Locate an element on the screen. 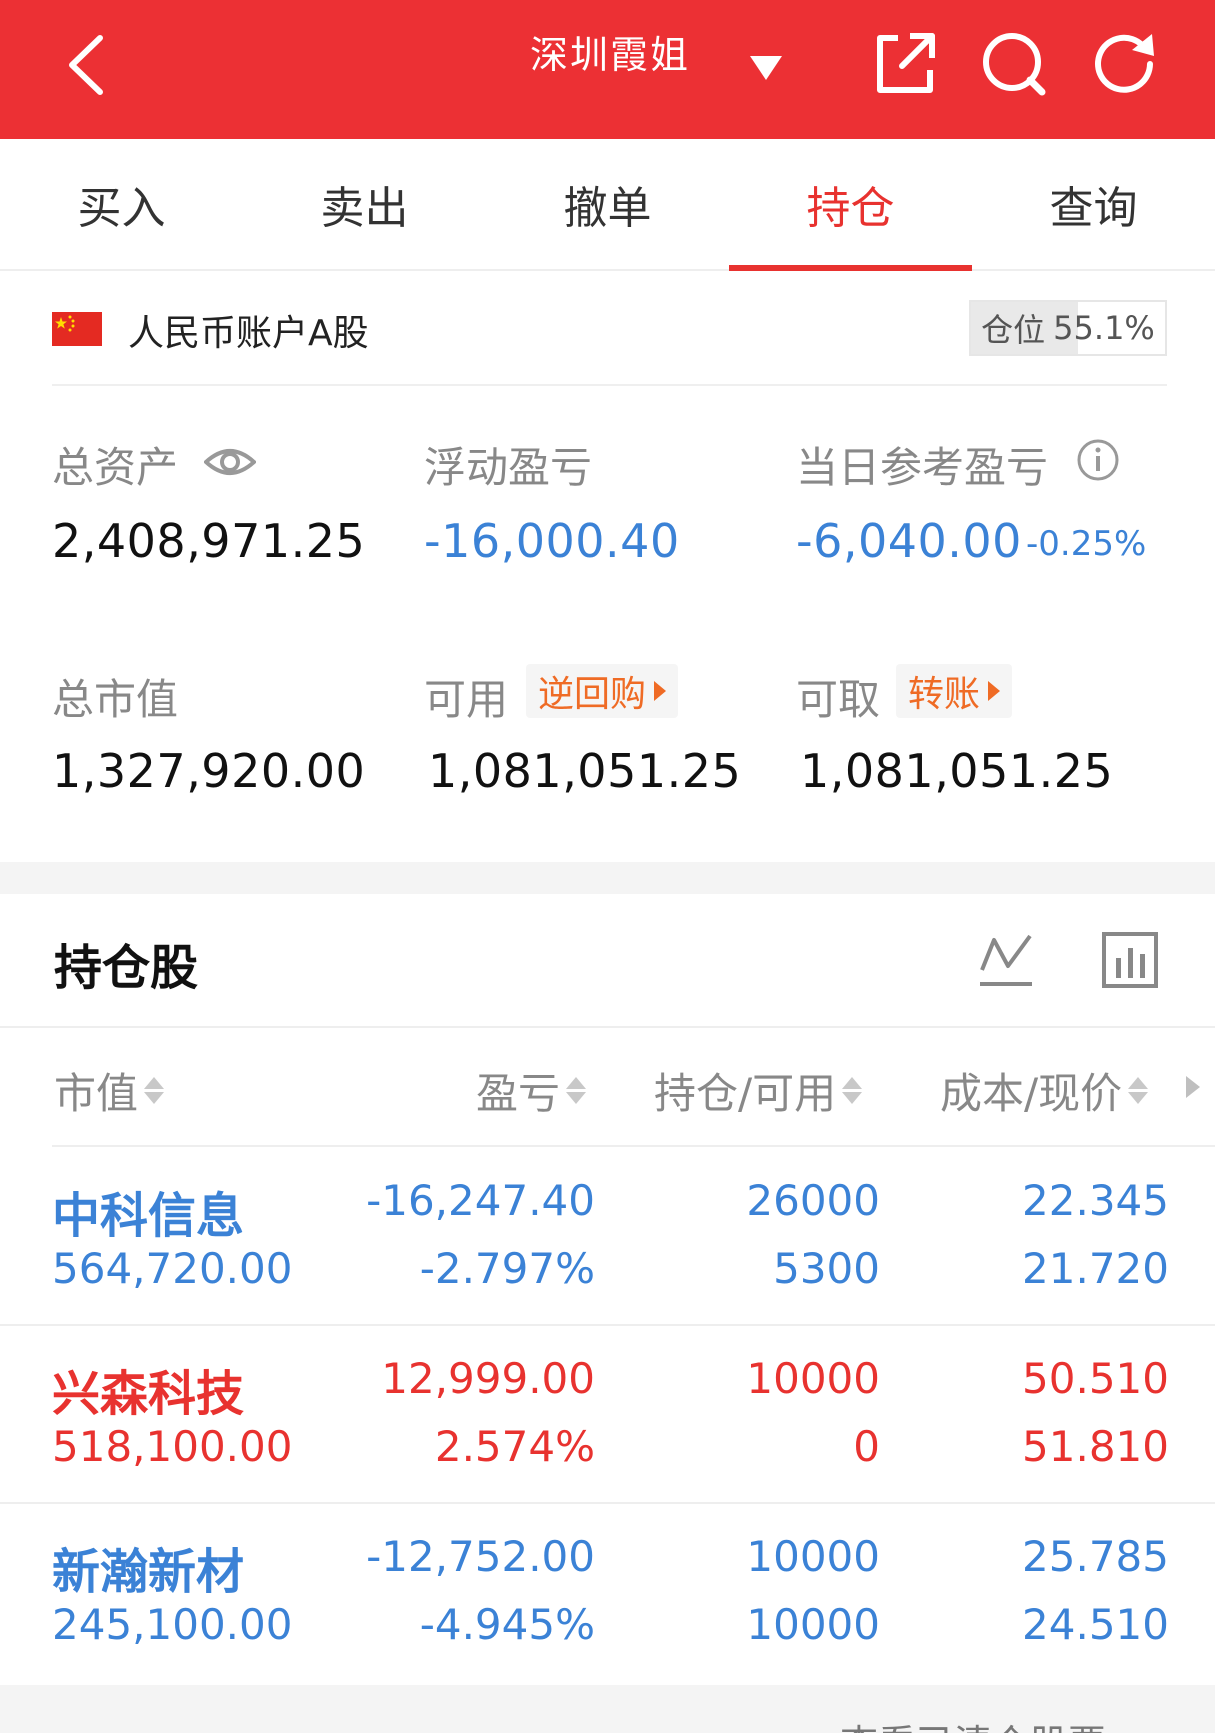  stock-price: 21.720 is located at coordinates (1095, 1268).